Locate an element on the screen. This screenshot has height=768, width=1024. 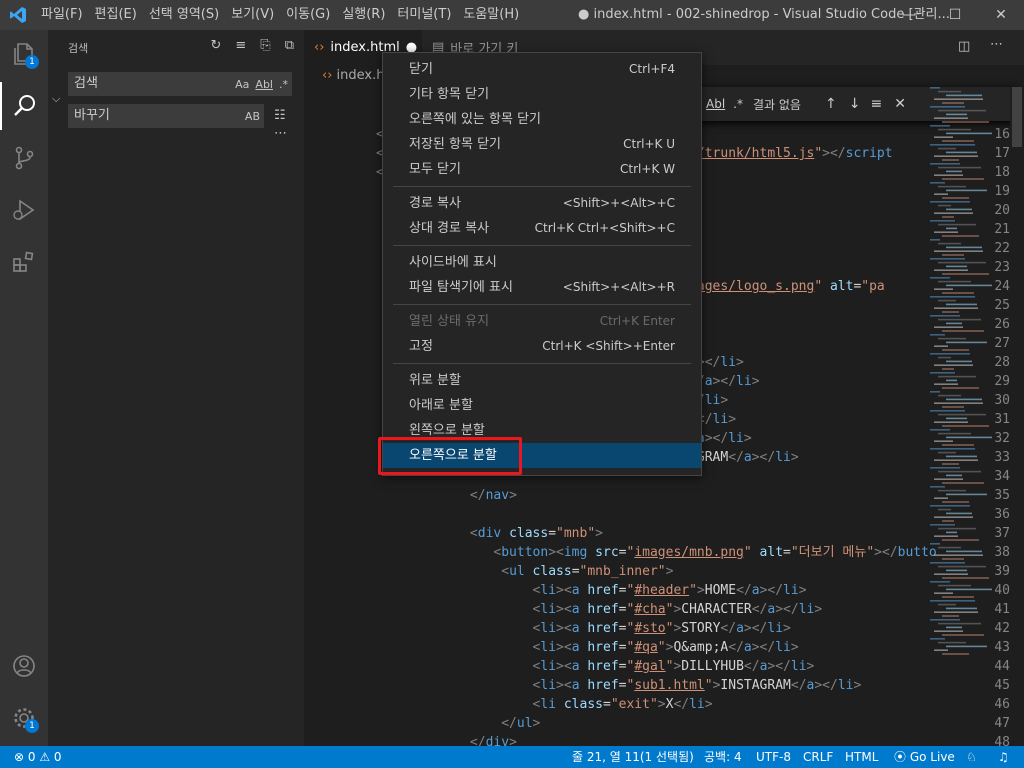
refresh-icon: ↻ is located at coordinates (215, 45).